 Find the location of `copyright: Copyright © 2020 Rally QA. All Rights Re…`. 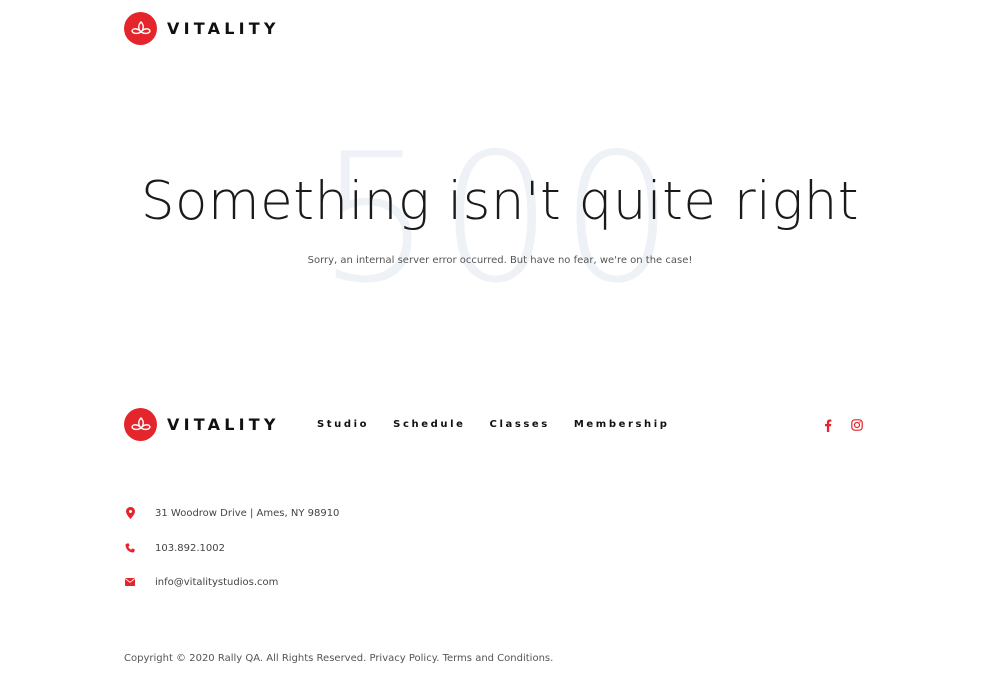

copyright: Copyright © 2020 Rally QA. All Rights Re… is located at coordinates (338, 658).